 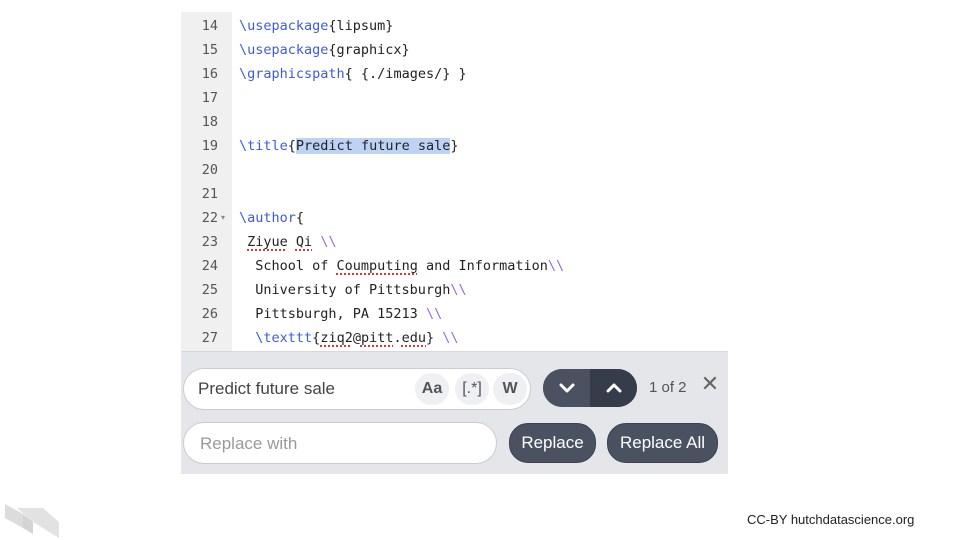 What do you see at coordinates (209, 50) in the screenshot?
I see `line-number: 15` at bounding box center [209, 50].